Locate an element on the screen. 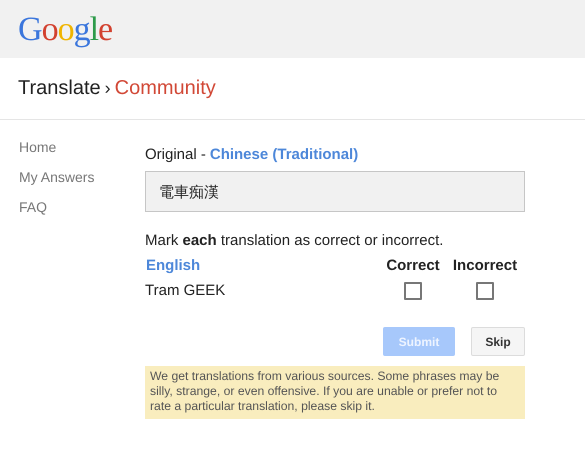  source-language: Chinese (Traditional) is located at coordinates (284, 154).